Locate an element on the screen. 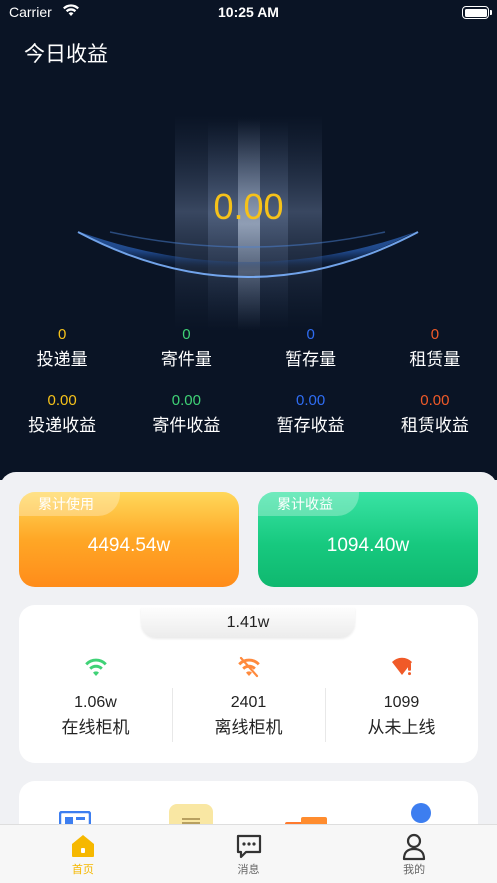  send-count-stat: 0 寄件量 is located at coordinates (186, 355).